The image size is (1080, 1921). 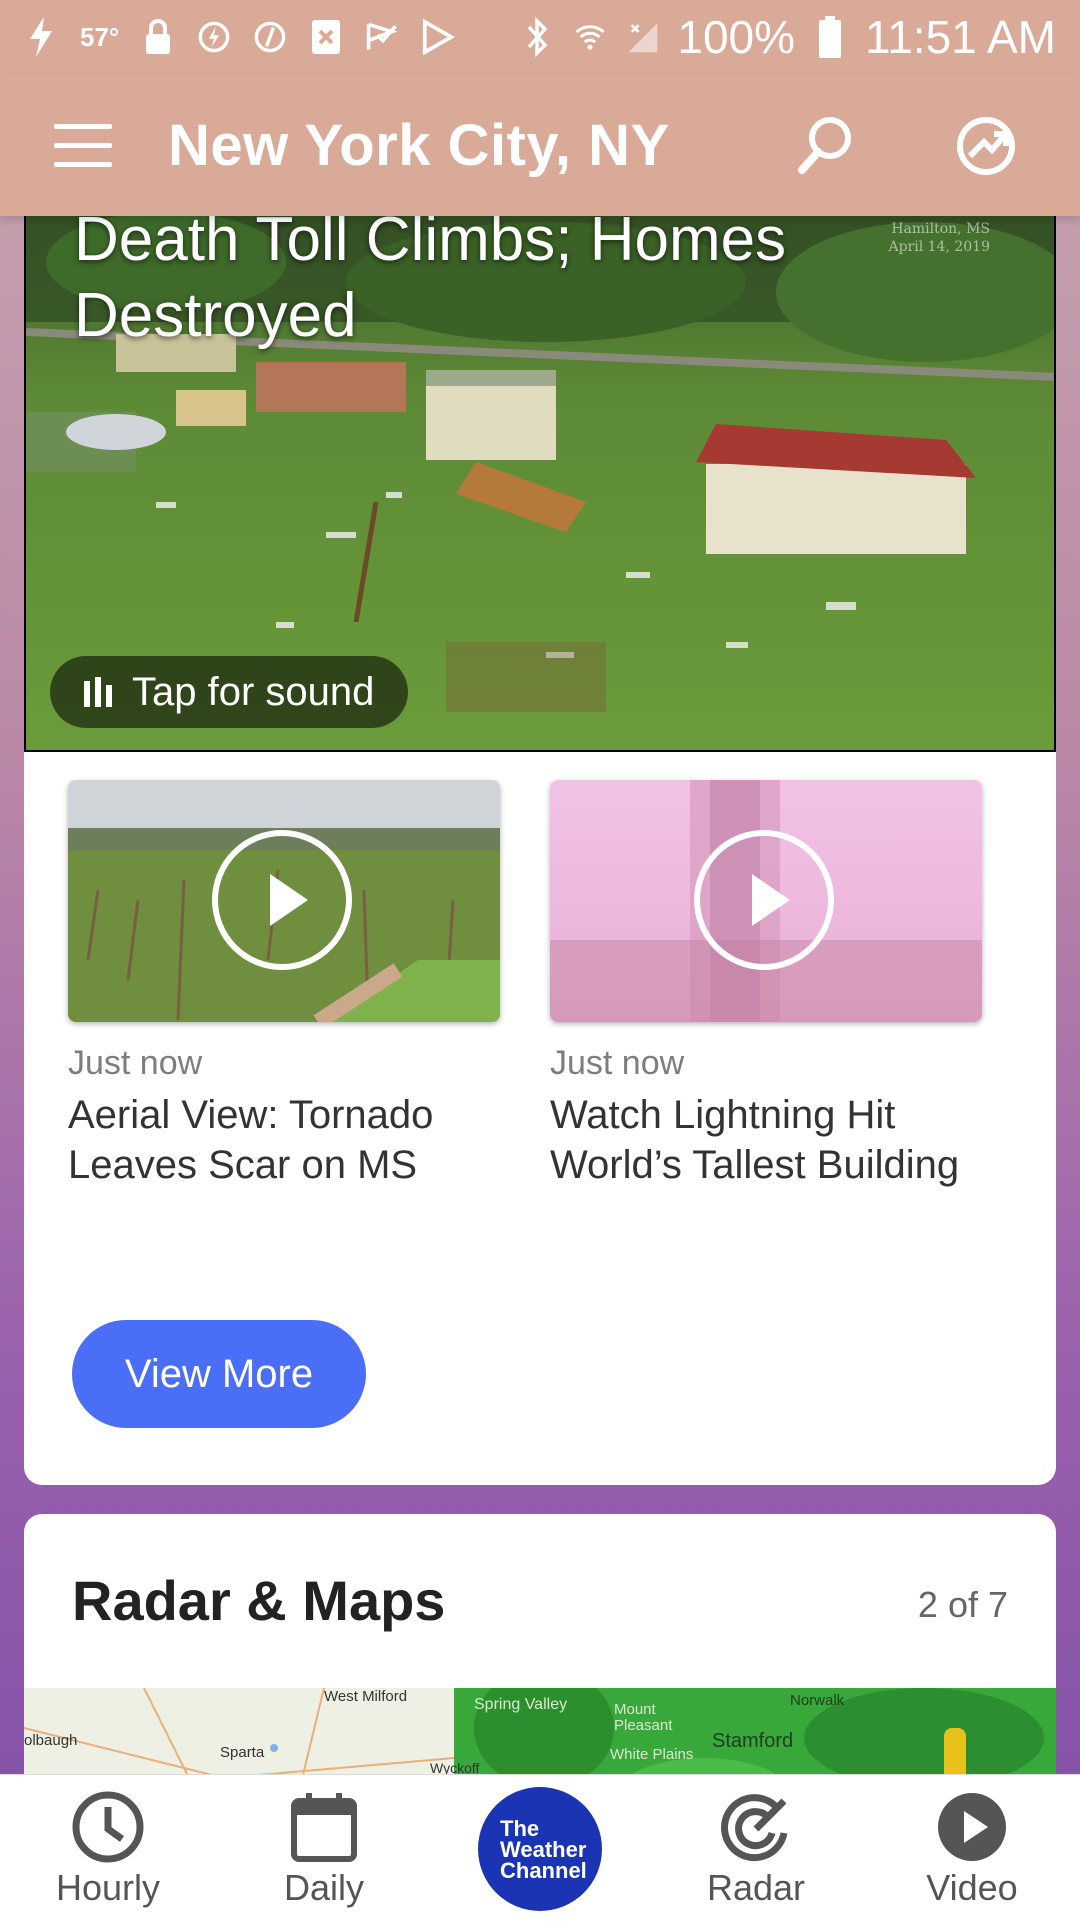 What do you see at coordinates (962, 1604) in the screenshot?
I see `carousel-count: 2 of 7` at bounding box center [962, 1604].